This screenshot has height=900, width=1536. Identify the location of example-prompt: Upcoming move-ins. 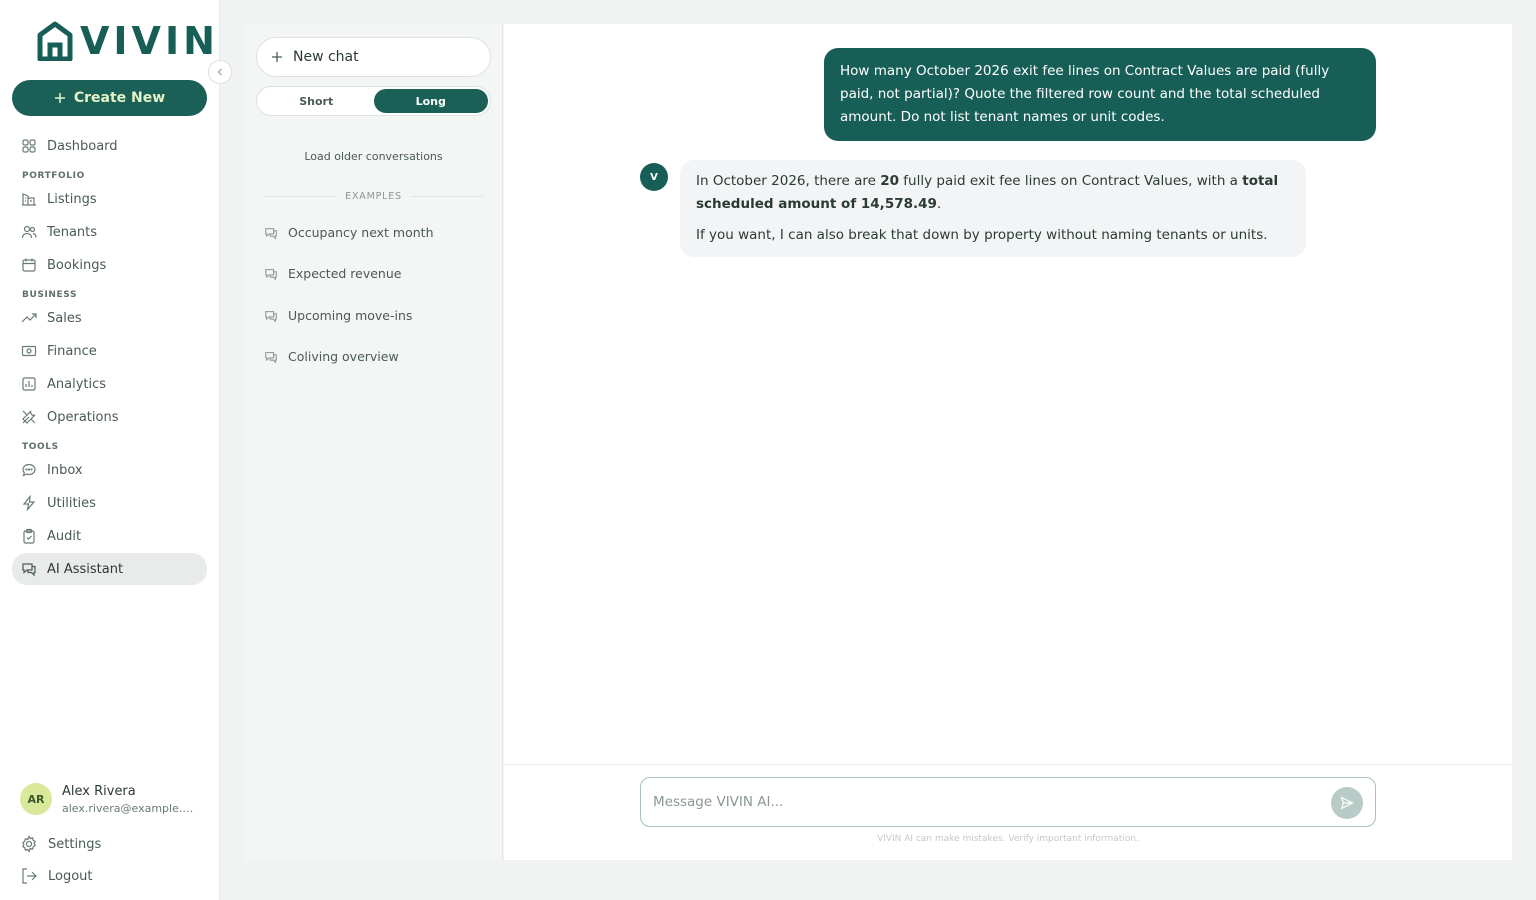
(338, 315).